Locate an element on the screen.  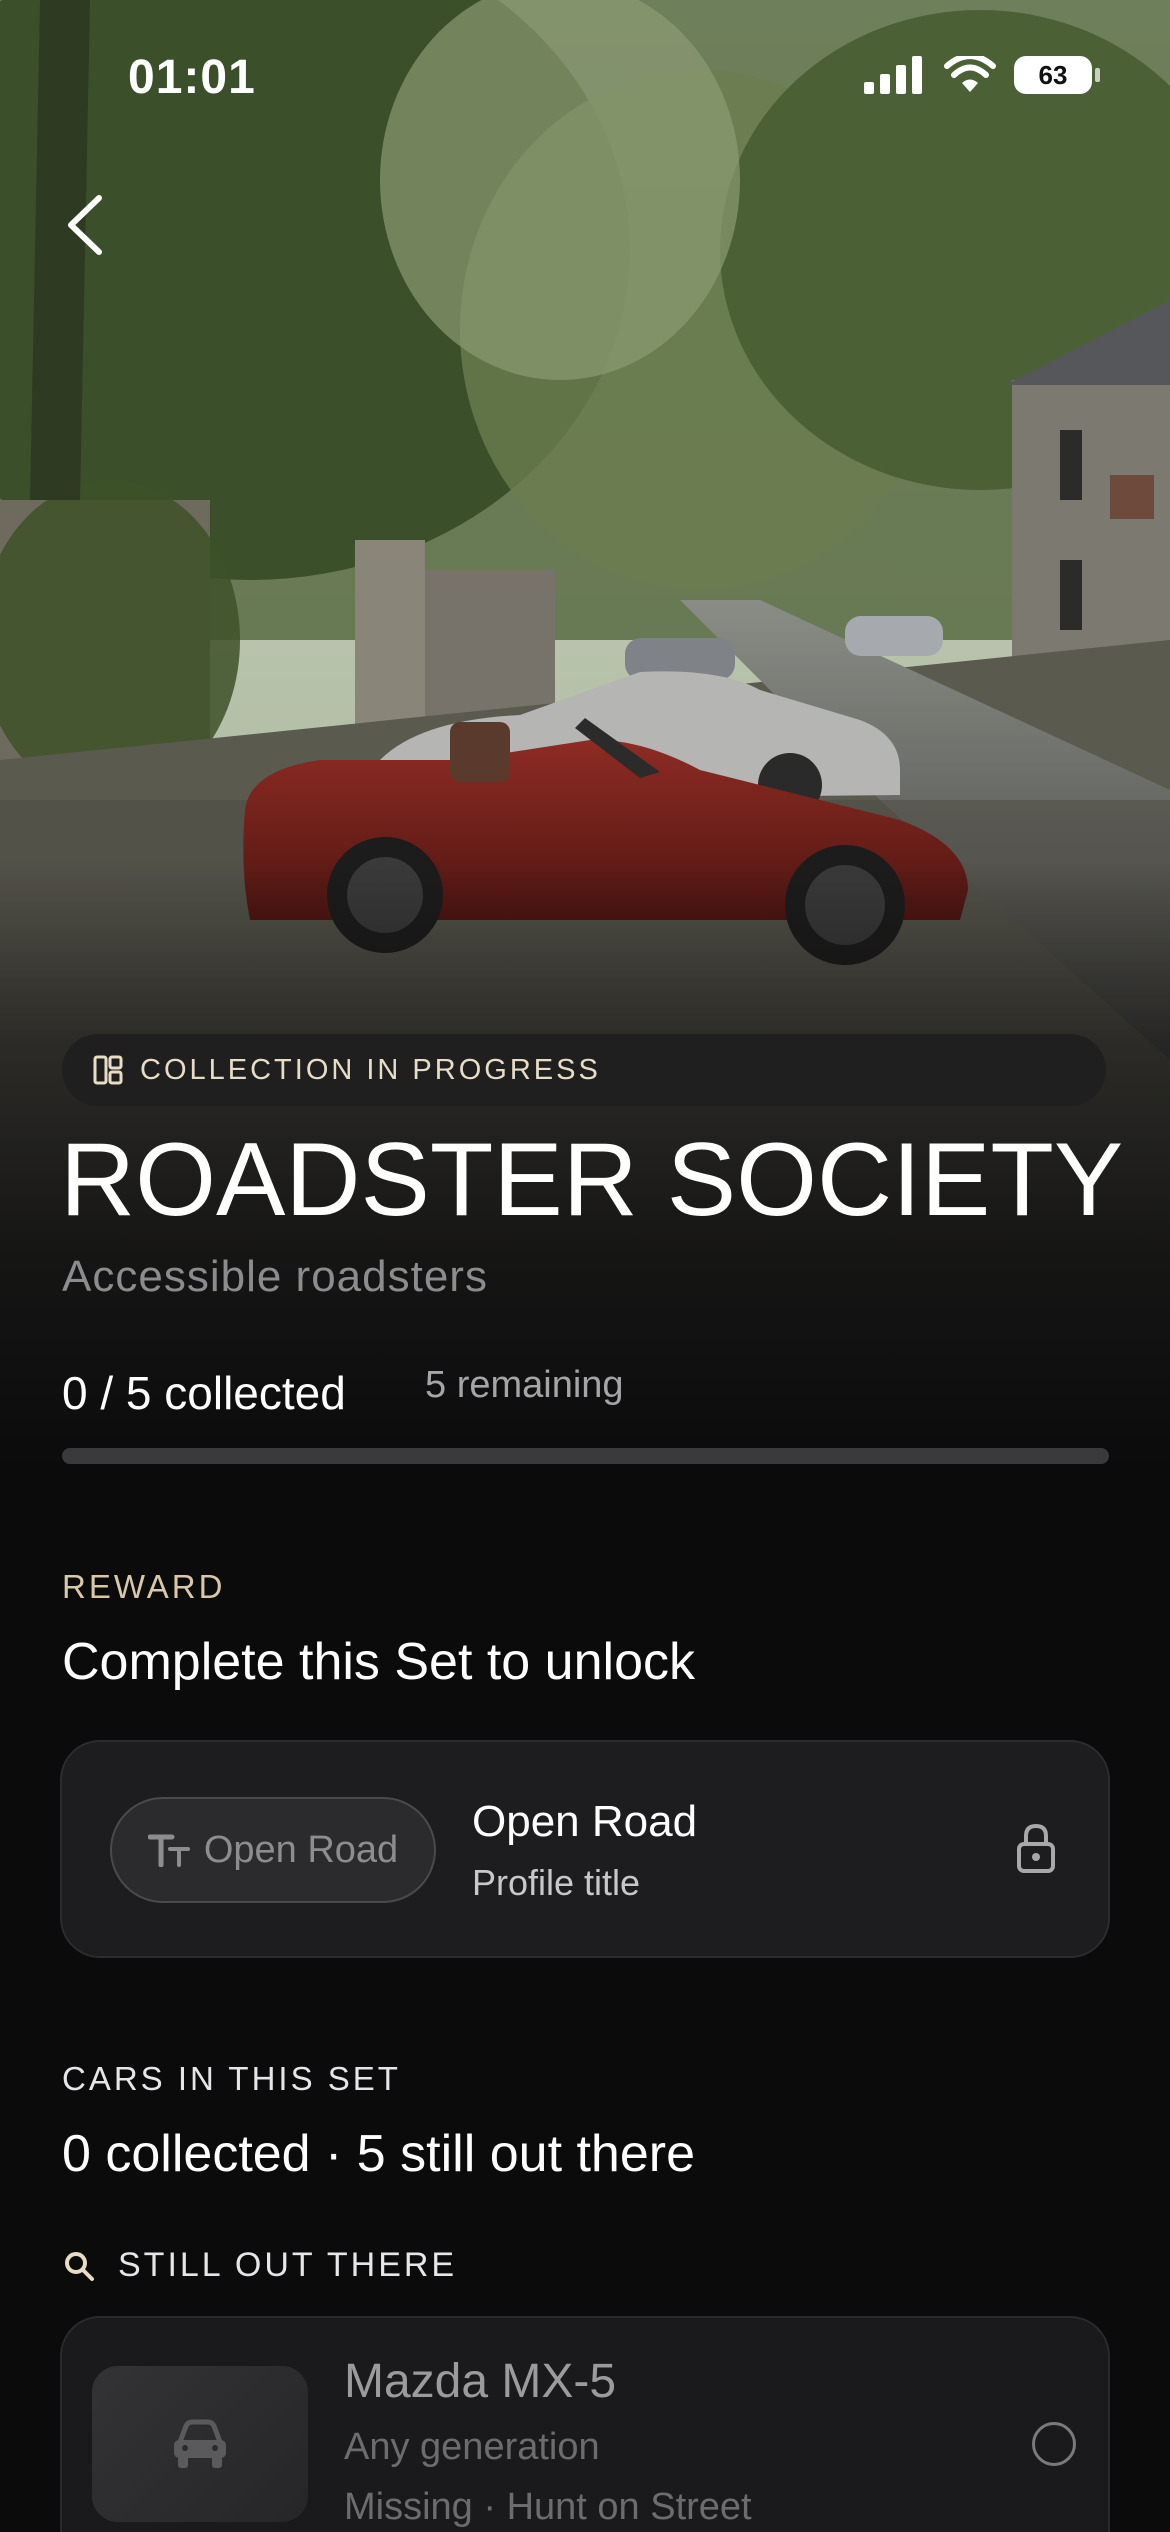
back-button is located at coordinates (85, 225).